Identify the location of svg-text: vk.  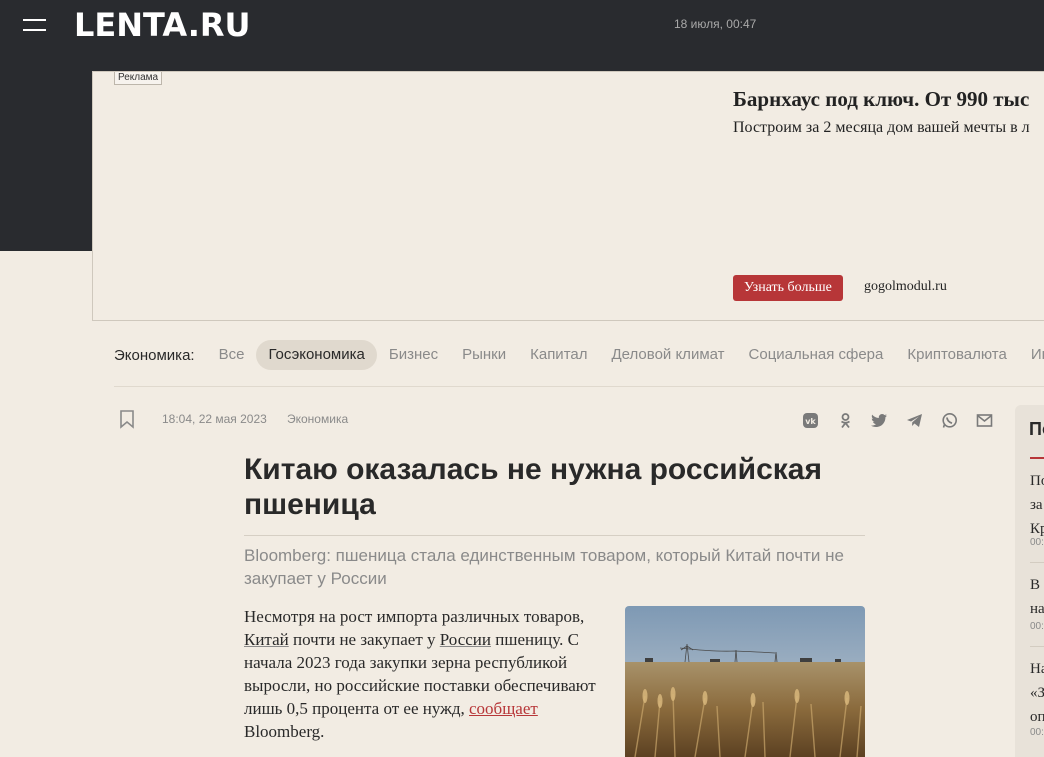
(810, 421).